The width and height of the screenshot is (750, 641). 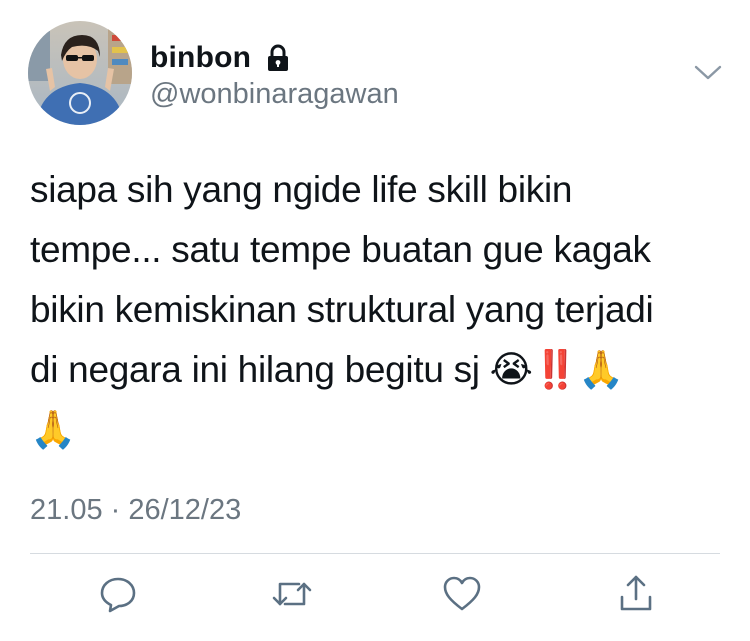 What do you see at coordinates (274, 94) in the screenshot?
I see `user-handle: @wonbinaragawan` at bounding box center [274, 94].